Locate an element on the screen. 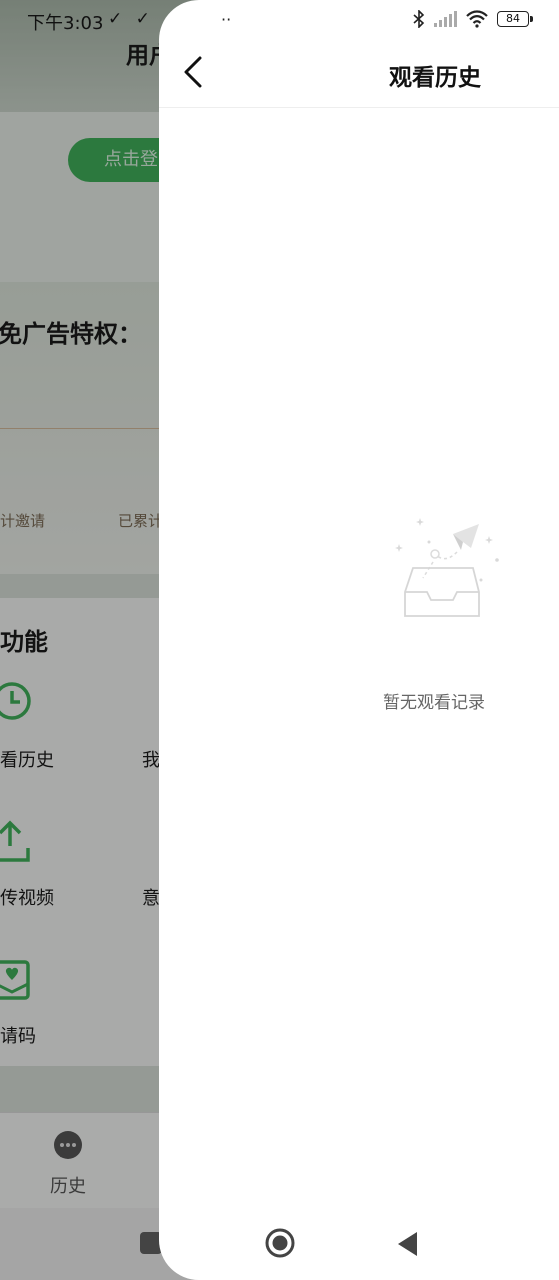 The width and height of the screenshot is (559, 1280). system-nav-bar is located at coordinates (359, 1244).